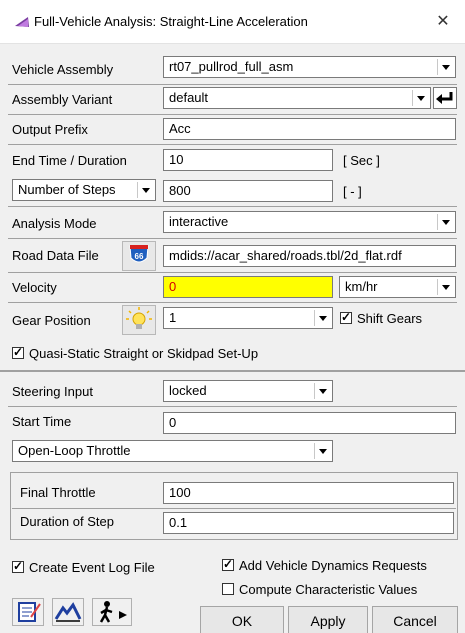 The image size is (465, 633). I want to click on cancel-button: Cancel, so click(415, 619).